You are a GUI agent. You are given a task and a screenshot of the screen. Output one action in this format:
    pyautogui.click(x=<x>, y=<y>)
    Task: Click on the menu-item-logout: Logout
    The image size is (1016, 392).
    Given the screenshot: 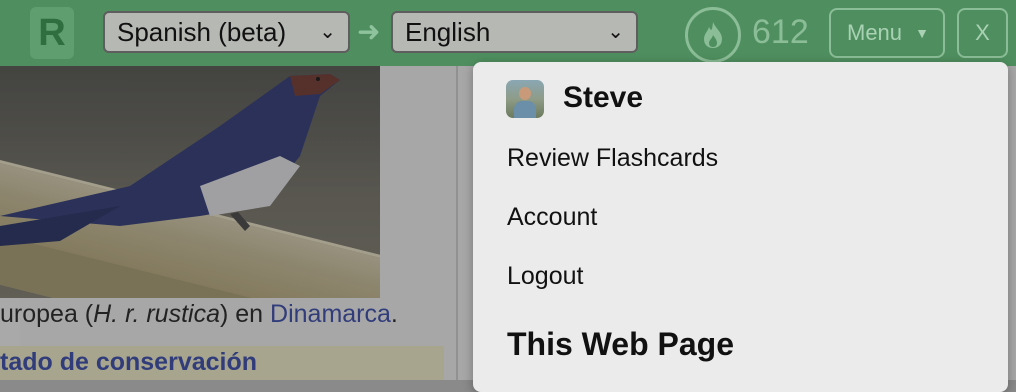 What is the action you would take?
    pyautogui.click(x=545, y=276)
    